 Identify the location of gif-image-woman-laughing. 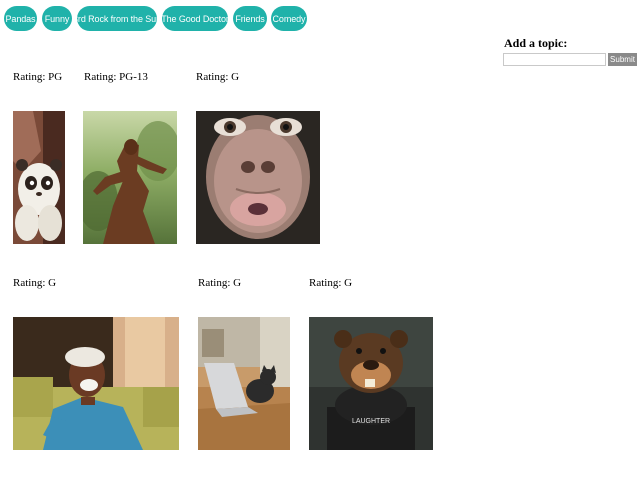
(96, 383).